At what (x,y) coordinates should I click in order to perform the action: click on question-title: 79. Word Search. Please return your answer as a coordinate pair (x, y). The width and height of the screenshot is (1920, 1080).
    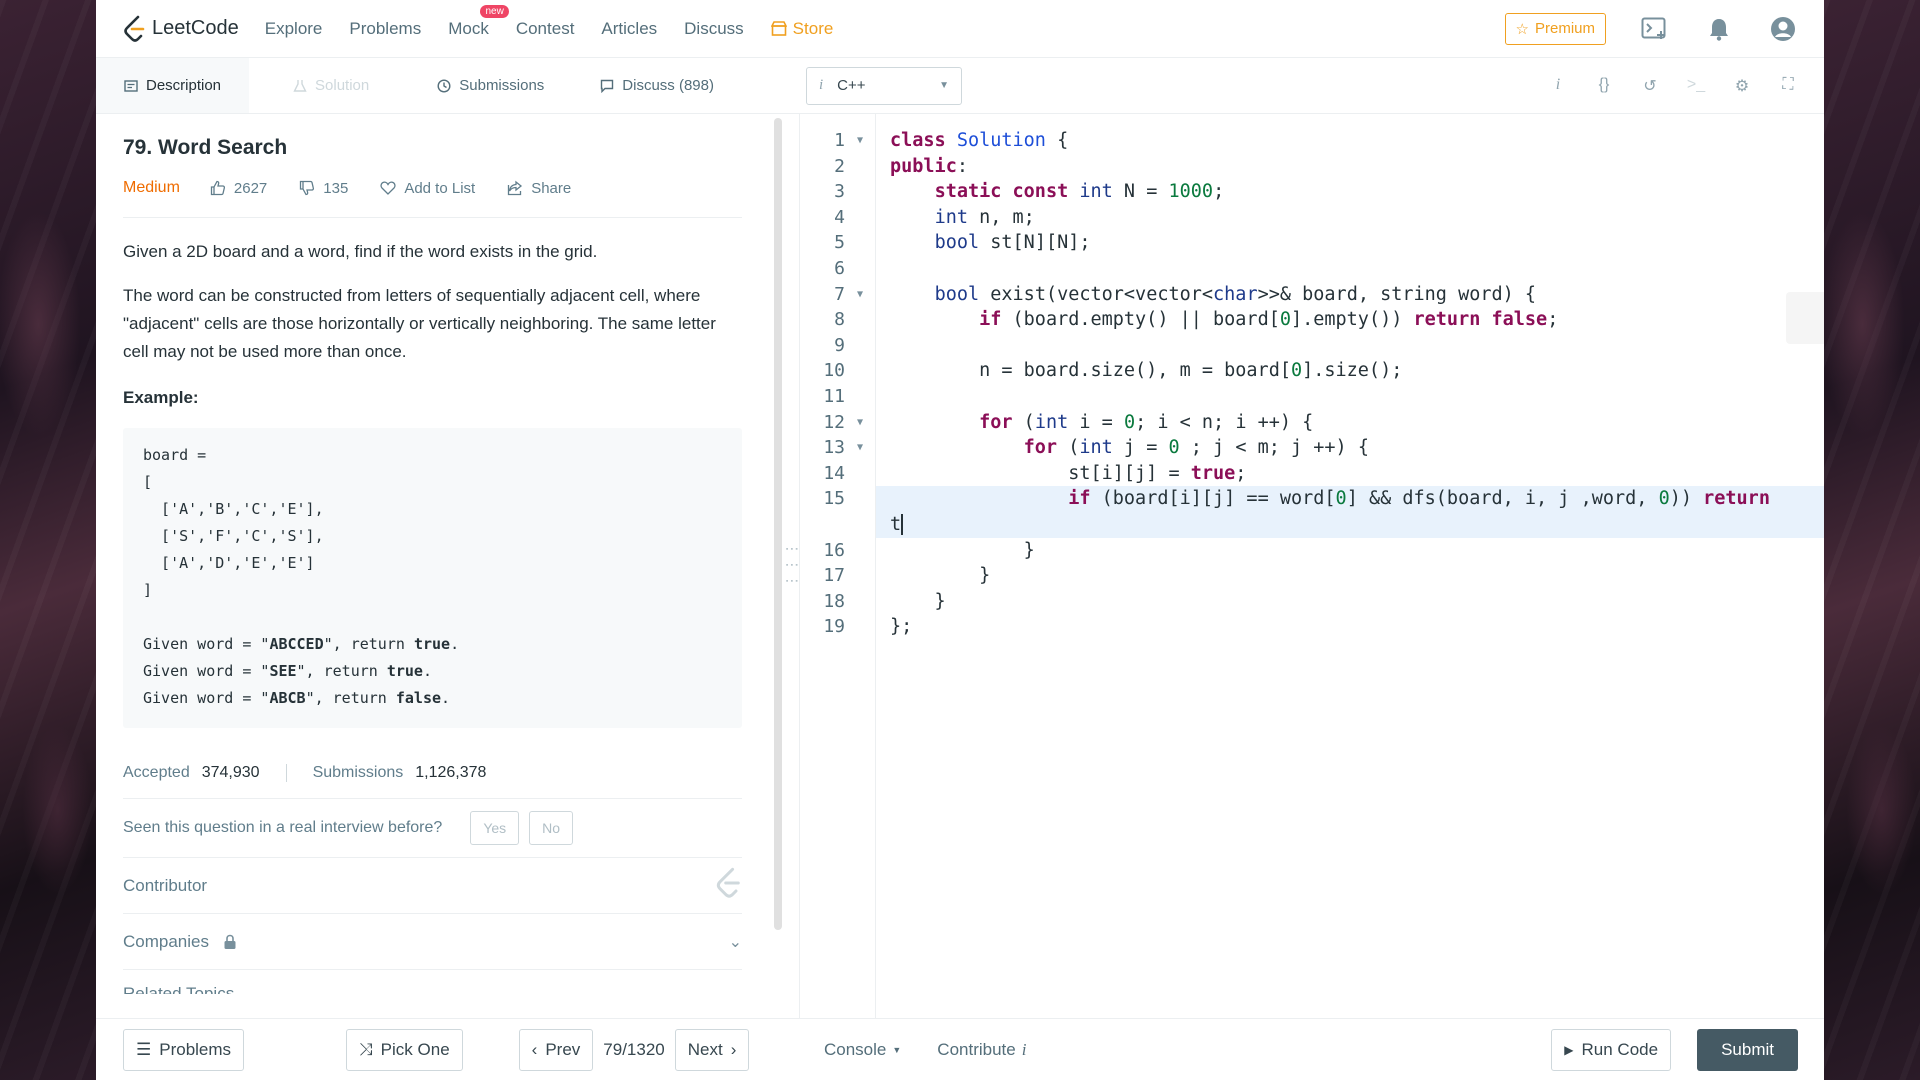
    Looking at the image, I should click on (205, 147).